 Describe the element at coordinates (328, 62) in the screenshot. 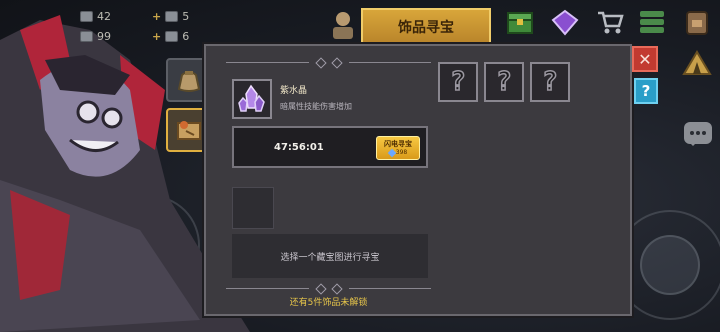

I see `top-divider` at that location.